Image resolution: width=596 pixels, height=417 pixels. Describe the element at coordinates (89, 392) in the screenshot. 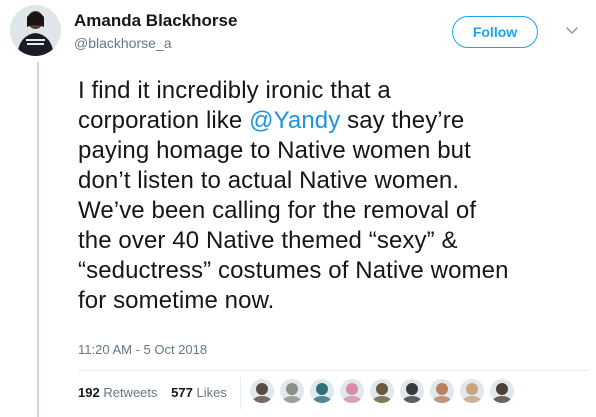

I see `retweets-count: 192` at that location.